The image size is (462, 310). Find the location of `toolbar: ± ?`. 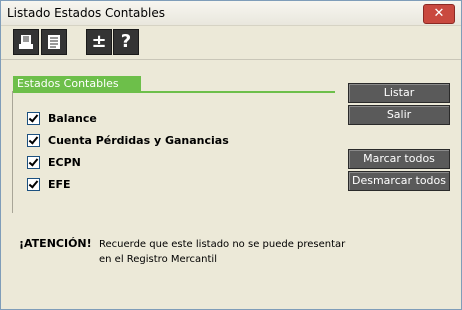

toolbar: ± ? is located at coordinates (231, 42).